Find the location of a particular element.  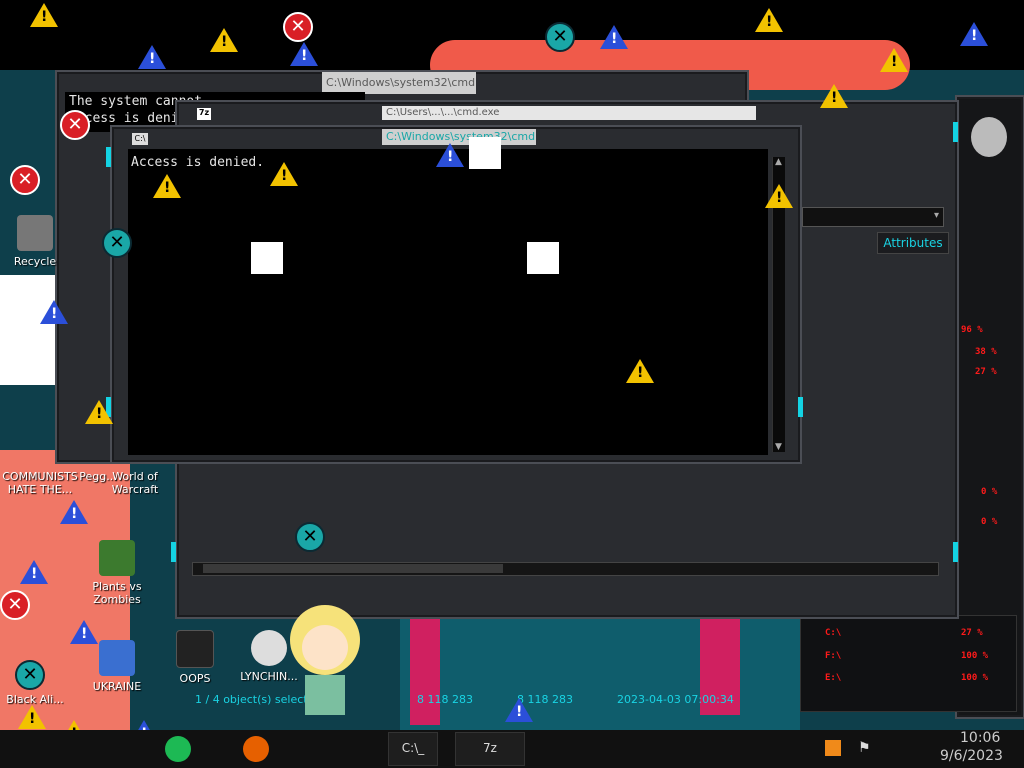

recycle-bin-icon is located at coordinates (35, 233).